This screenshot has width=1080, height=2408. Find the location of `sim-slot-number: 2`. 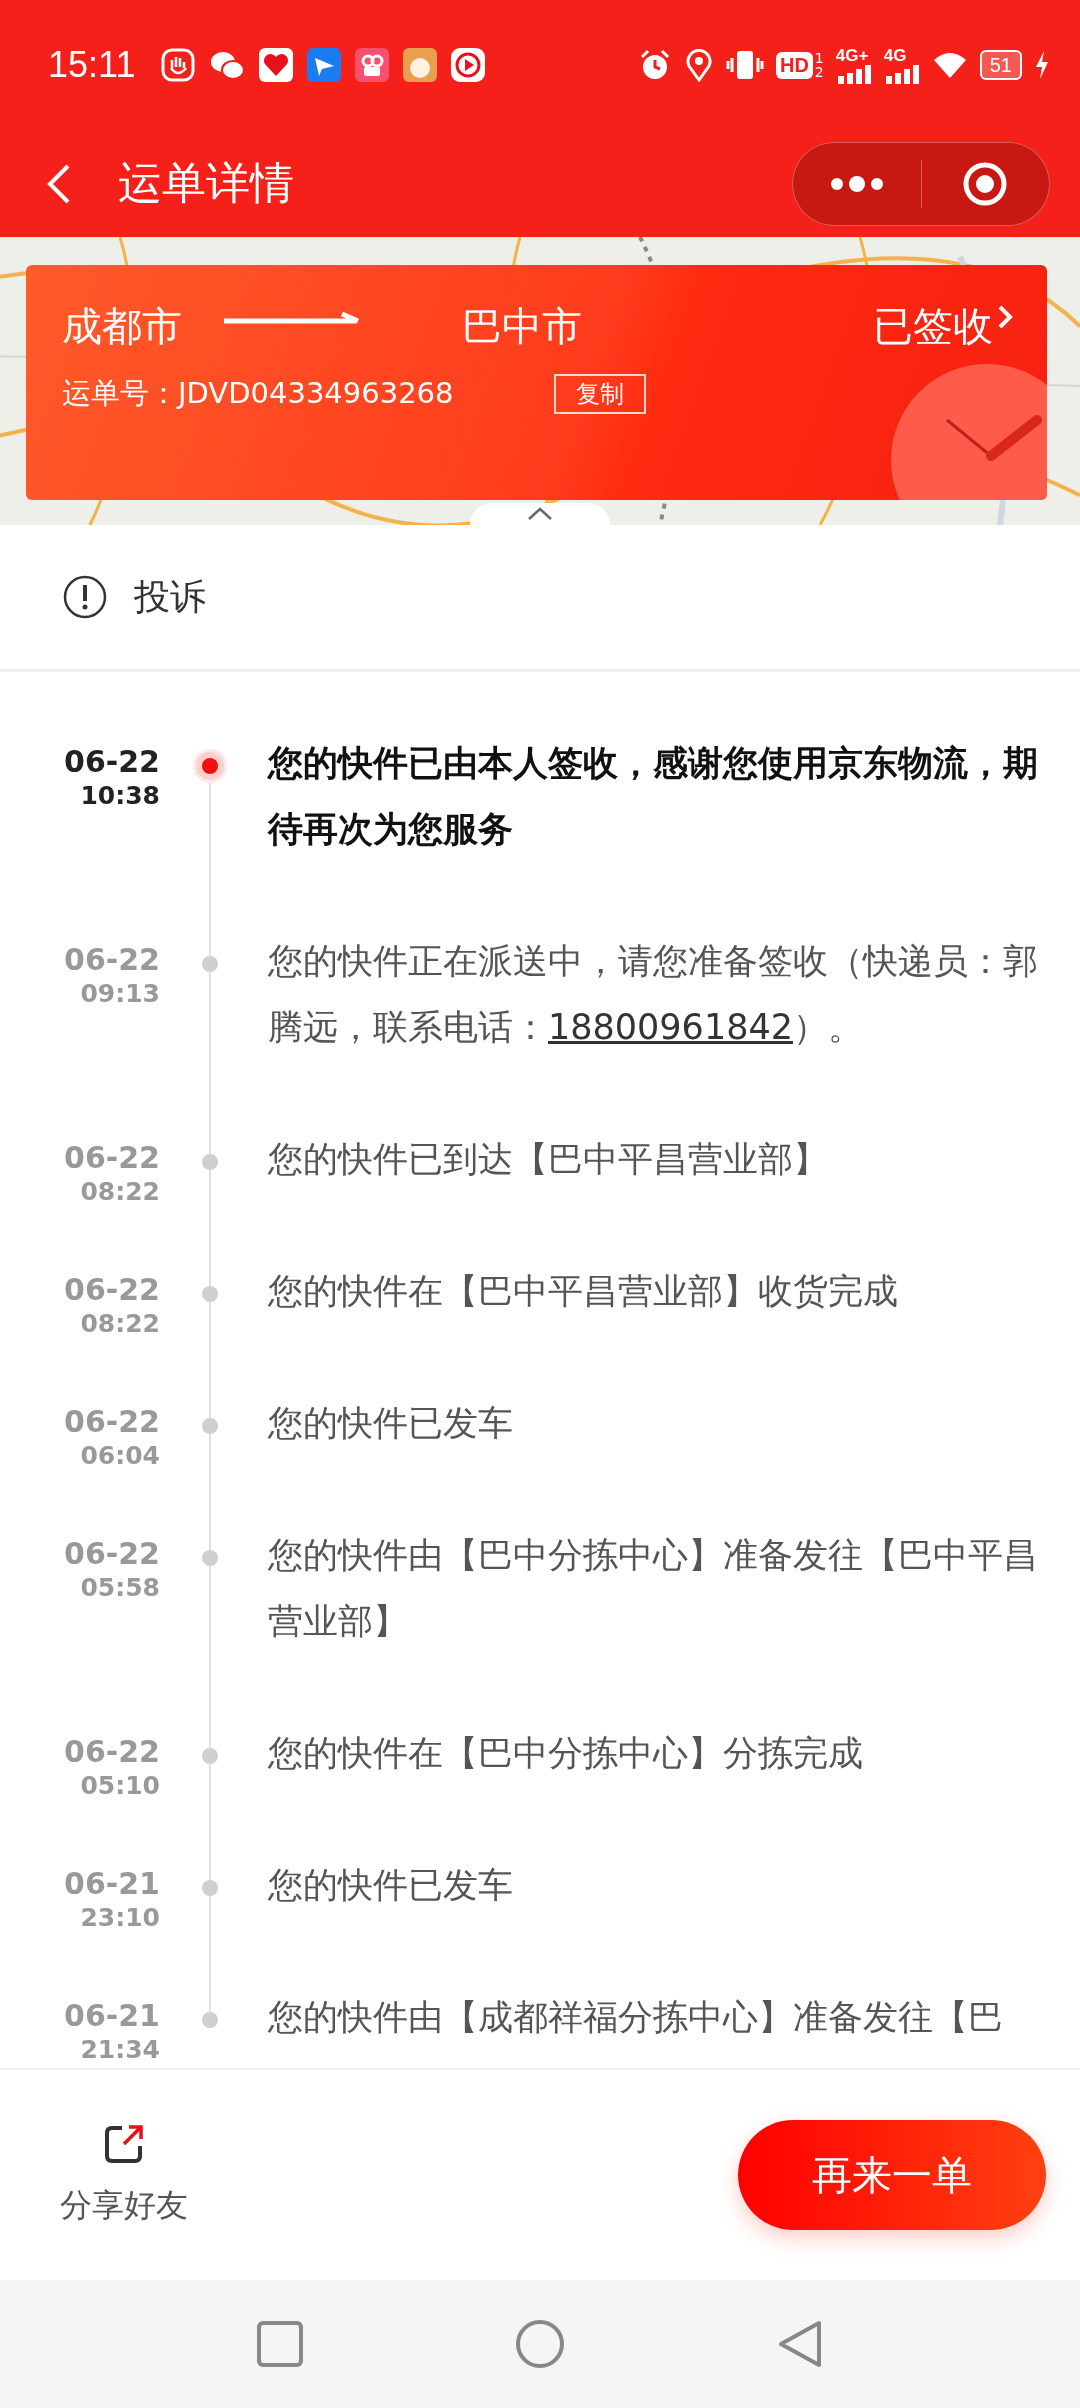

sim-slot-number: 2 is located at coordinates (819, 72).